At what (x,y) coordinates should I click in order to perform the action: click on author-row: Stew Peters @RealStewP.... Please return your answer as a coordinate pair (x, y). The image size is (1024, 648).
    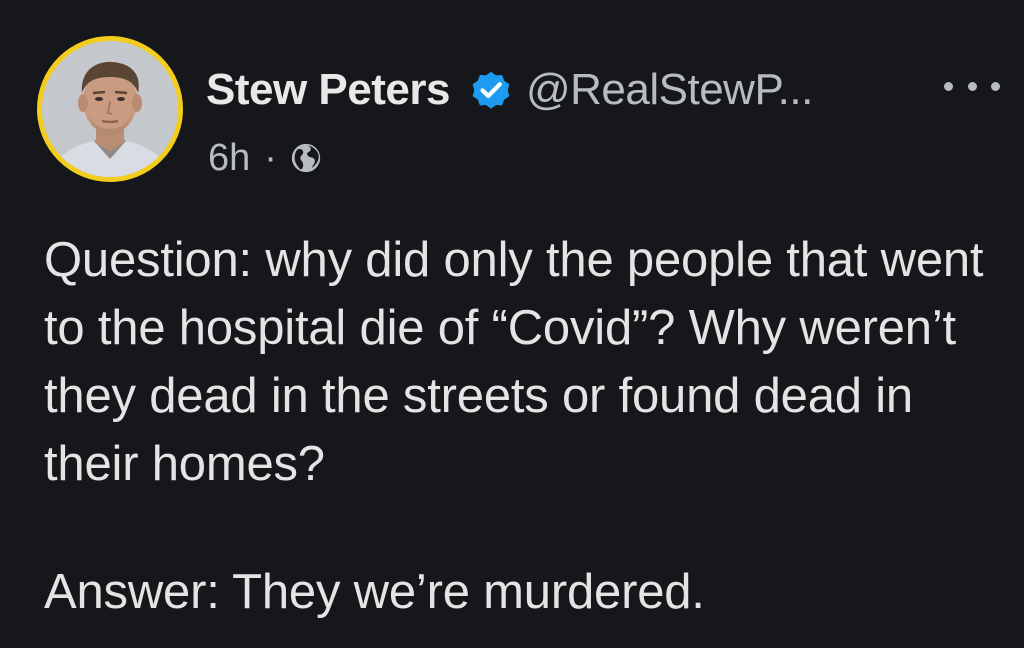
    Looking at the image, I should click on (509, 90).